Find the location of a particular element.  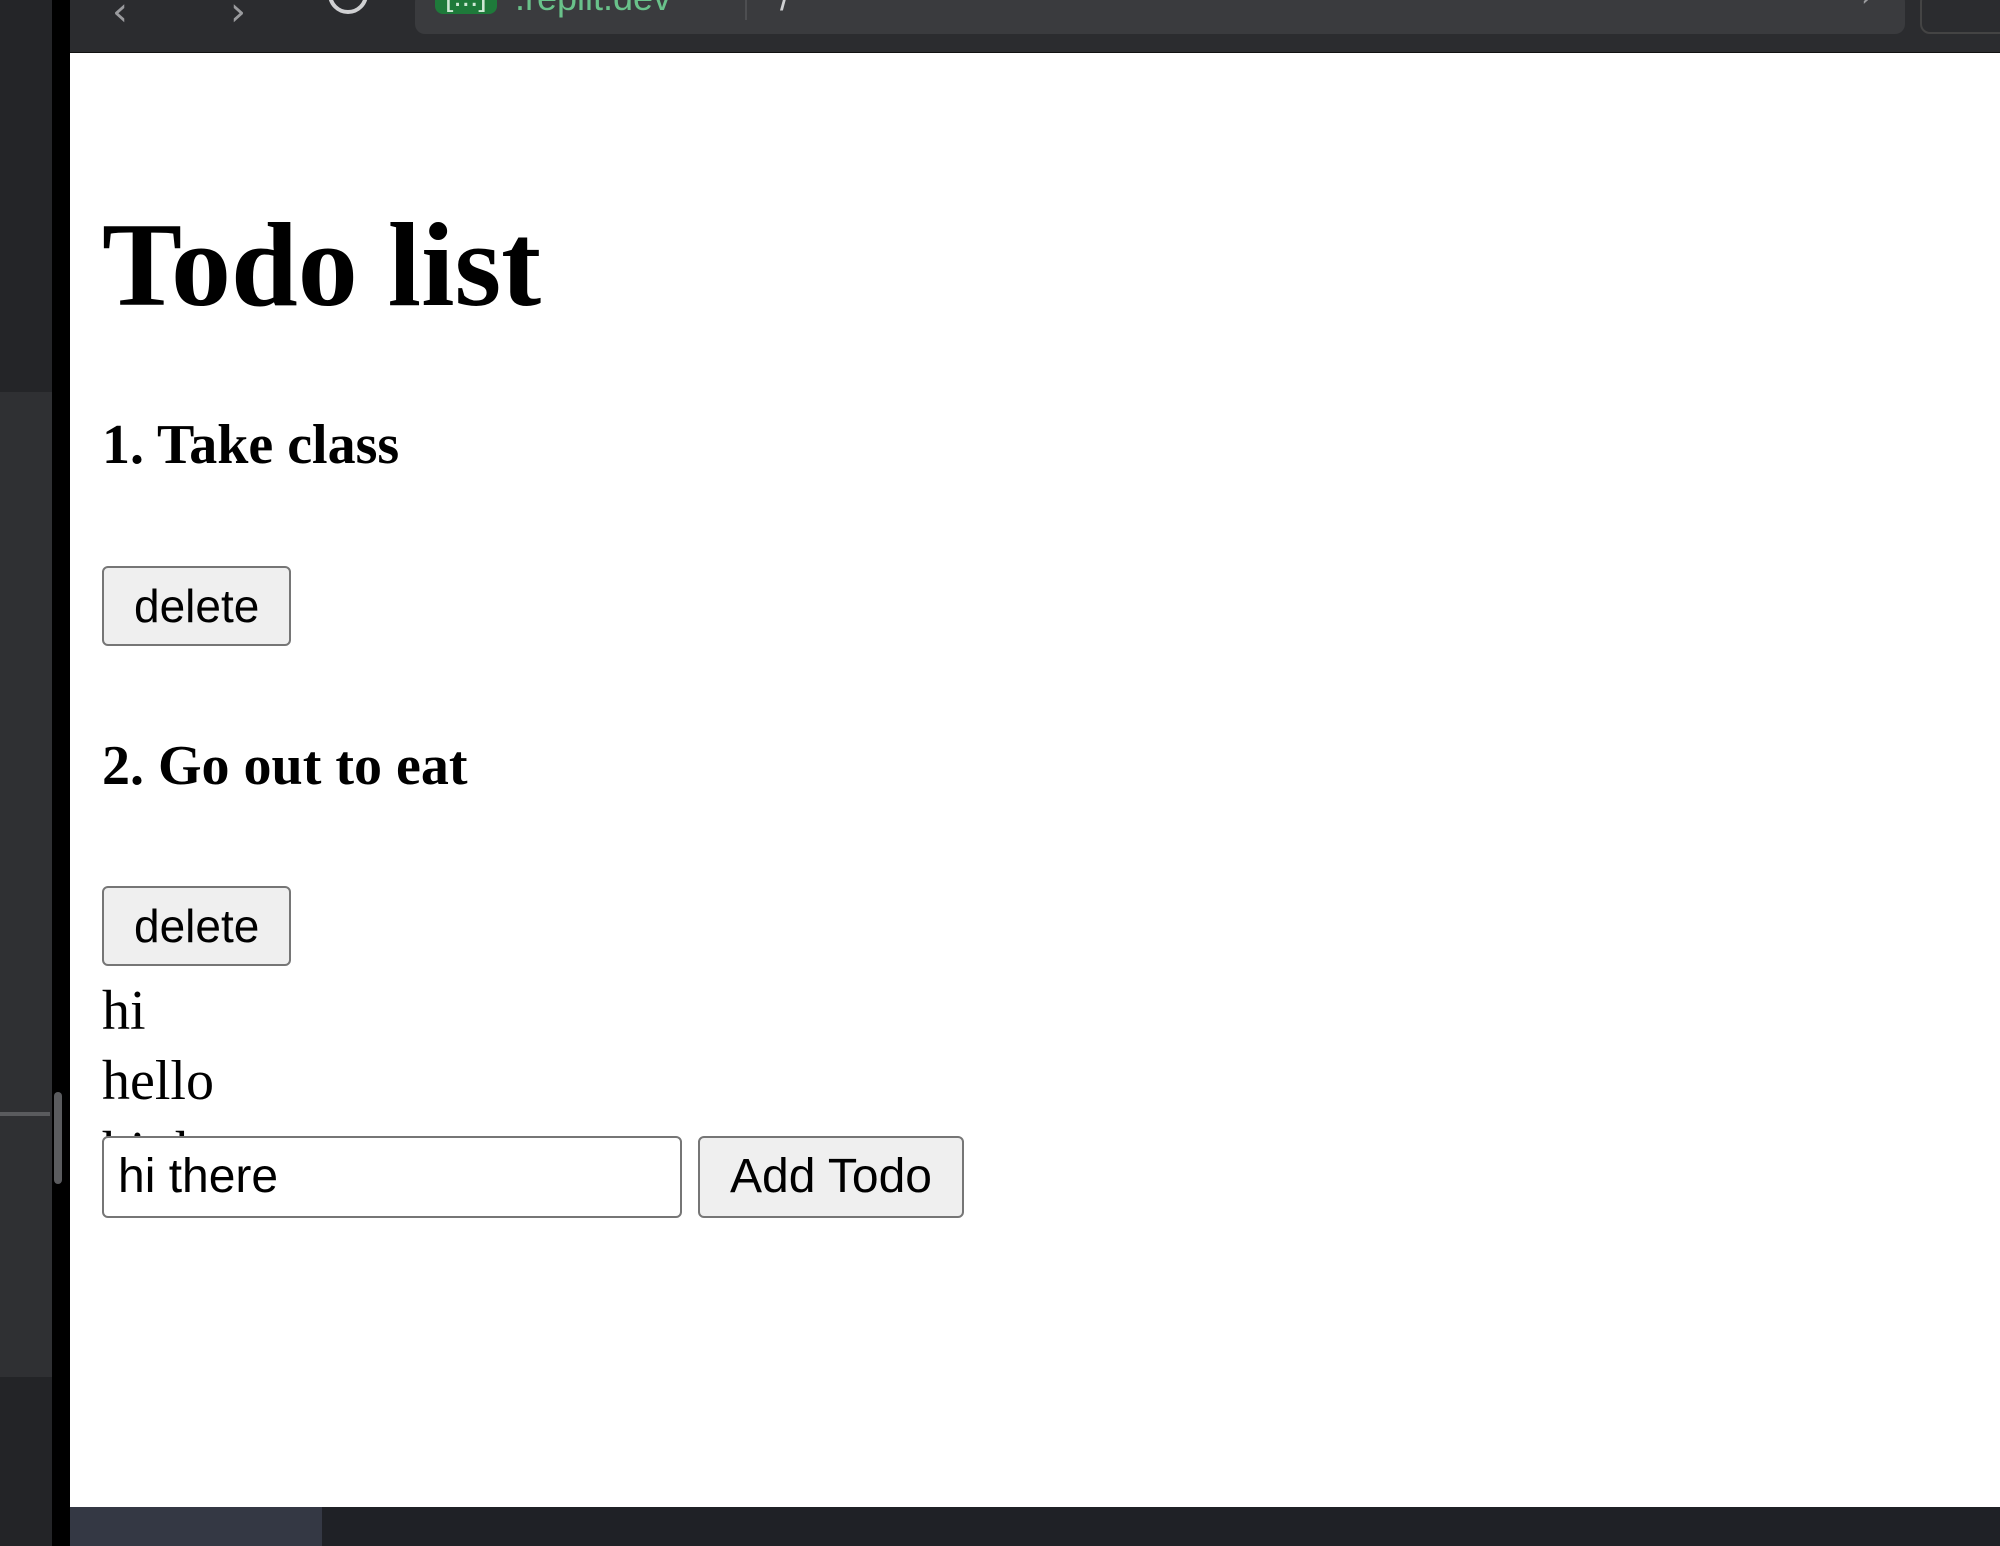

page-title: Todo list is located at coordinates (322, 264).